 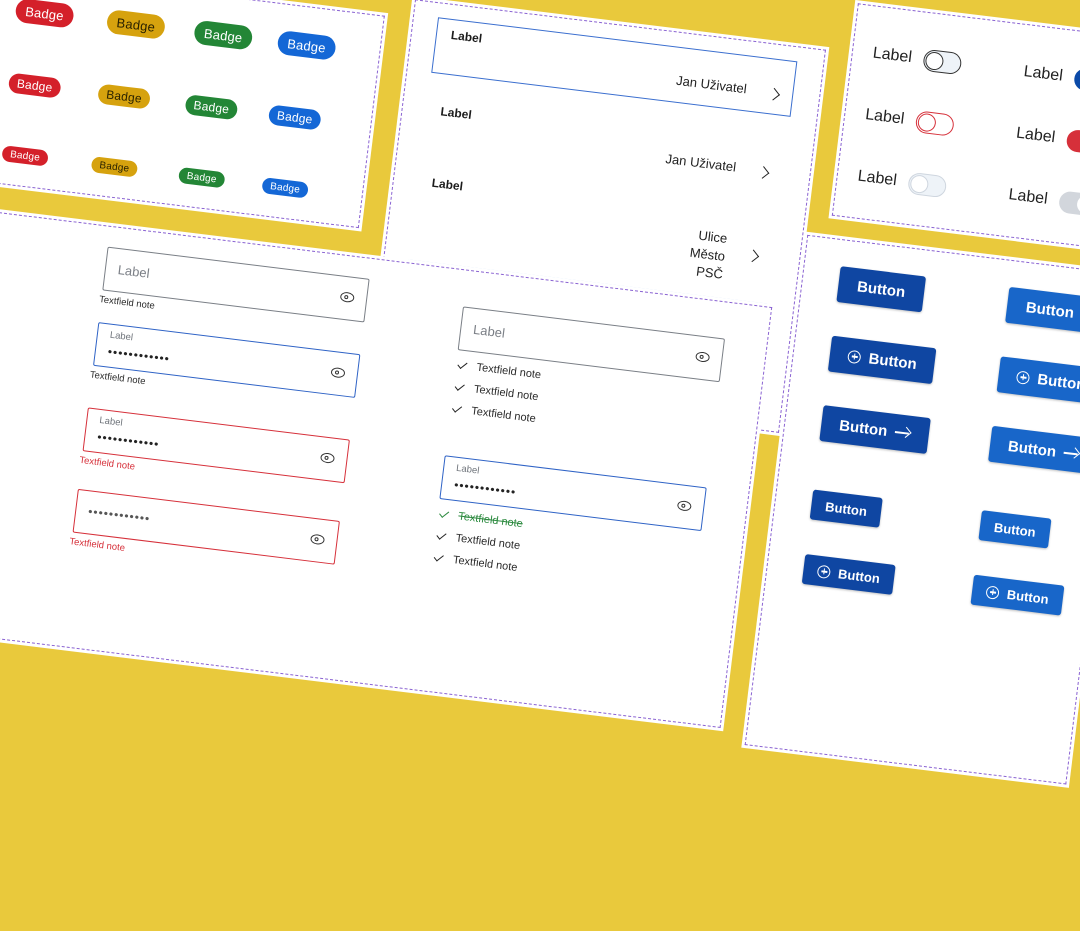 I want to click on badge-red-medium: Badge, so click(x=34, y=85).